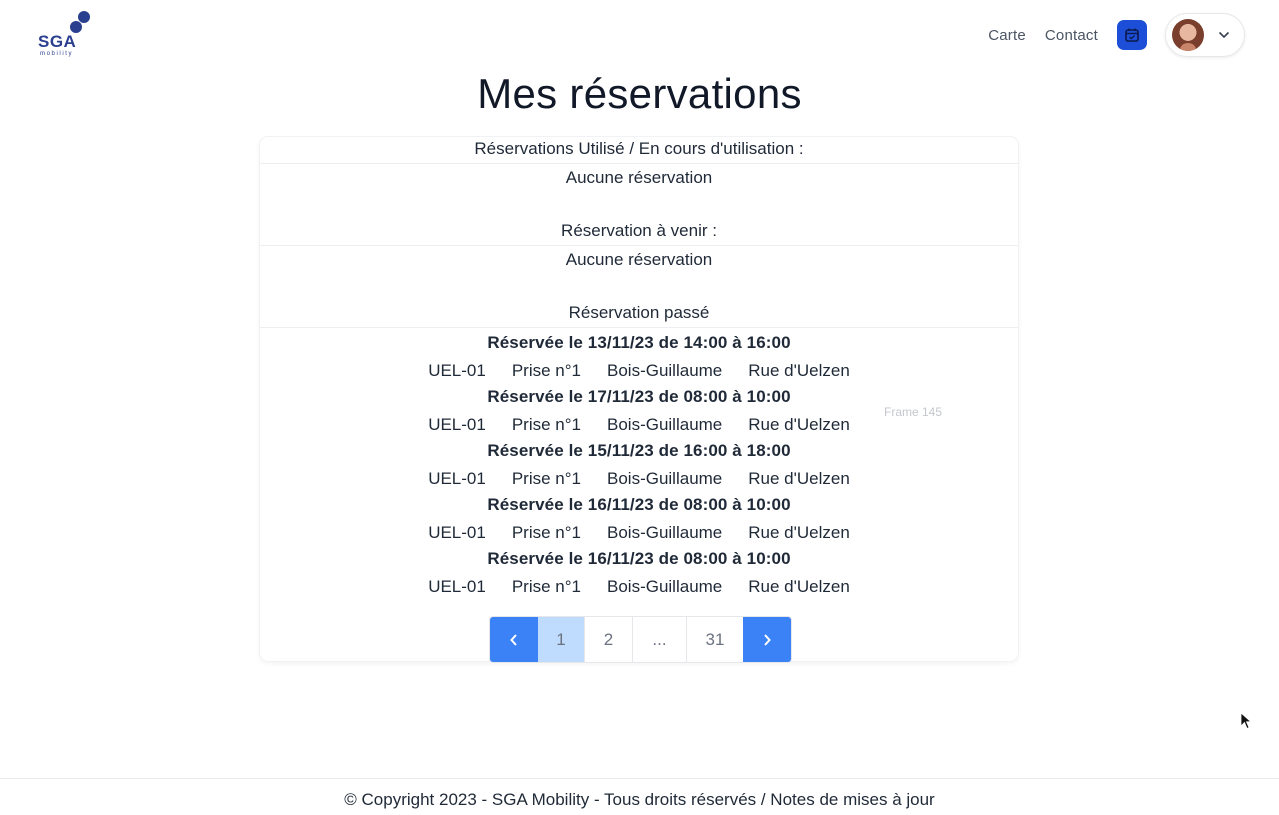  Describe the element at coordinates (1188, 35) in the screenshot. I see `avatar` at that location.